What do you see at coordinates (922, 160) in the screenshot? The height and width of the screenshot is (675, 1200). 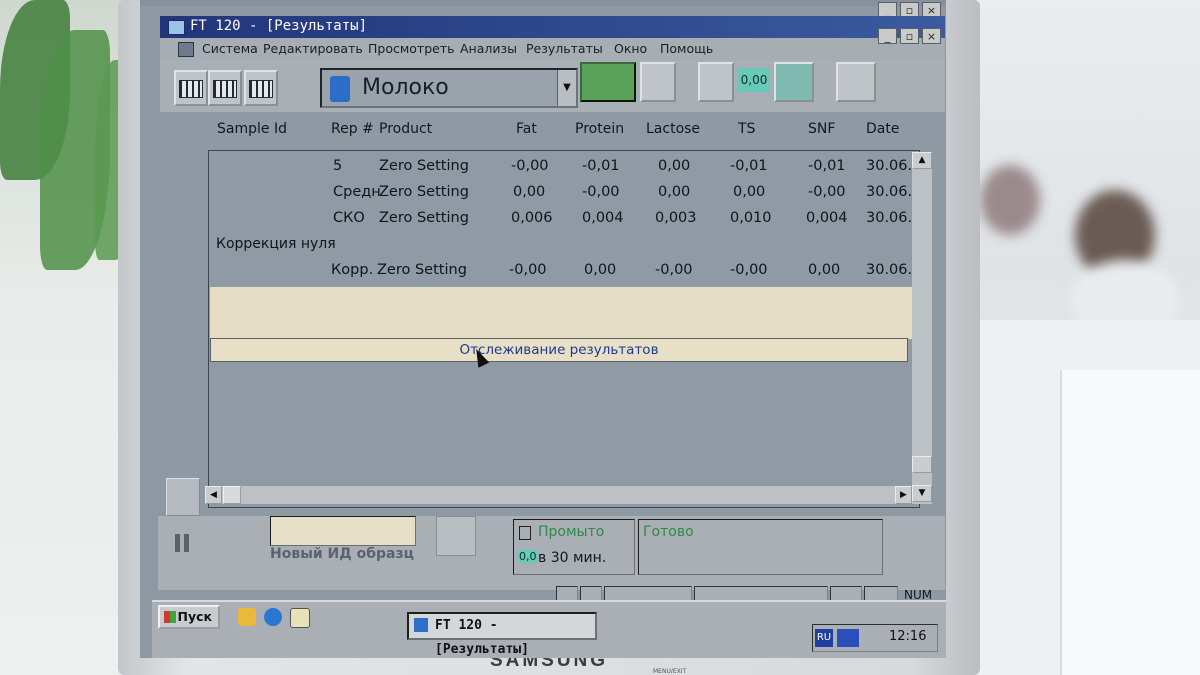 I see `scroll-up-icon: ▲` at bounding box center [922, 160].